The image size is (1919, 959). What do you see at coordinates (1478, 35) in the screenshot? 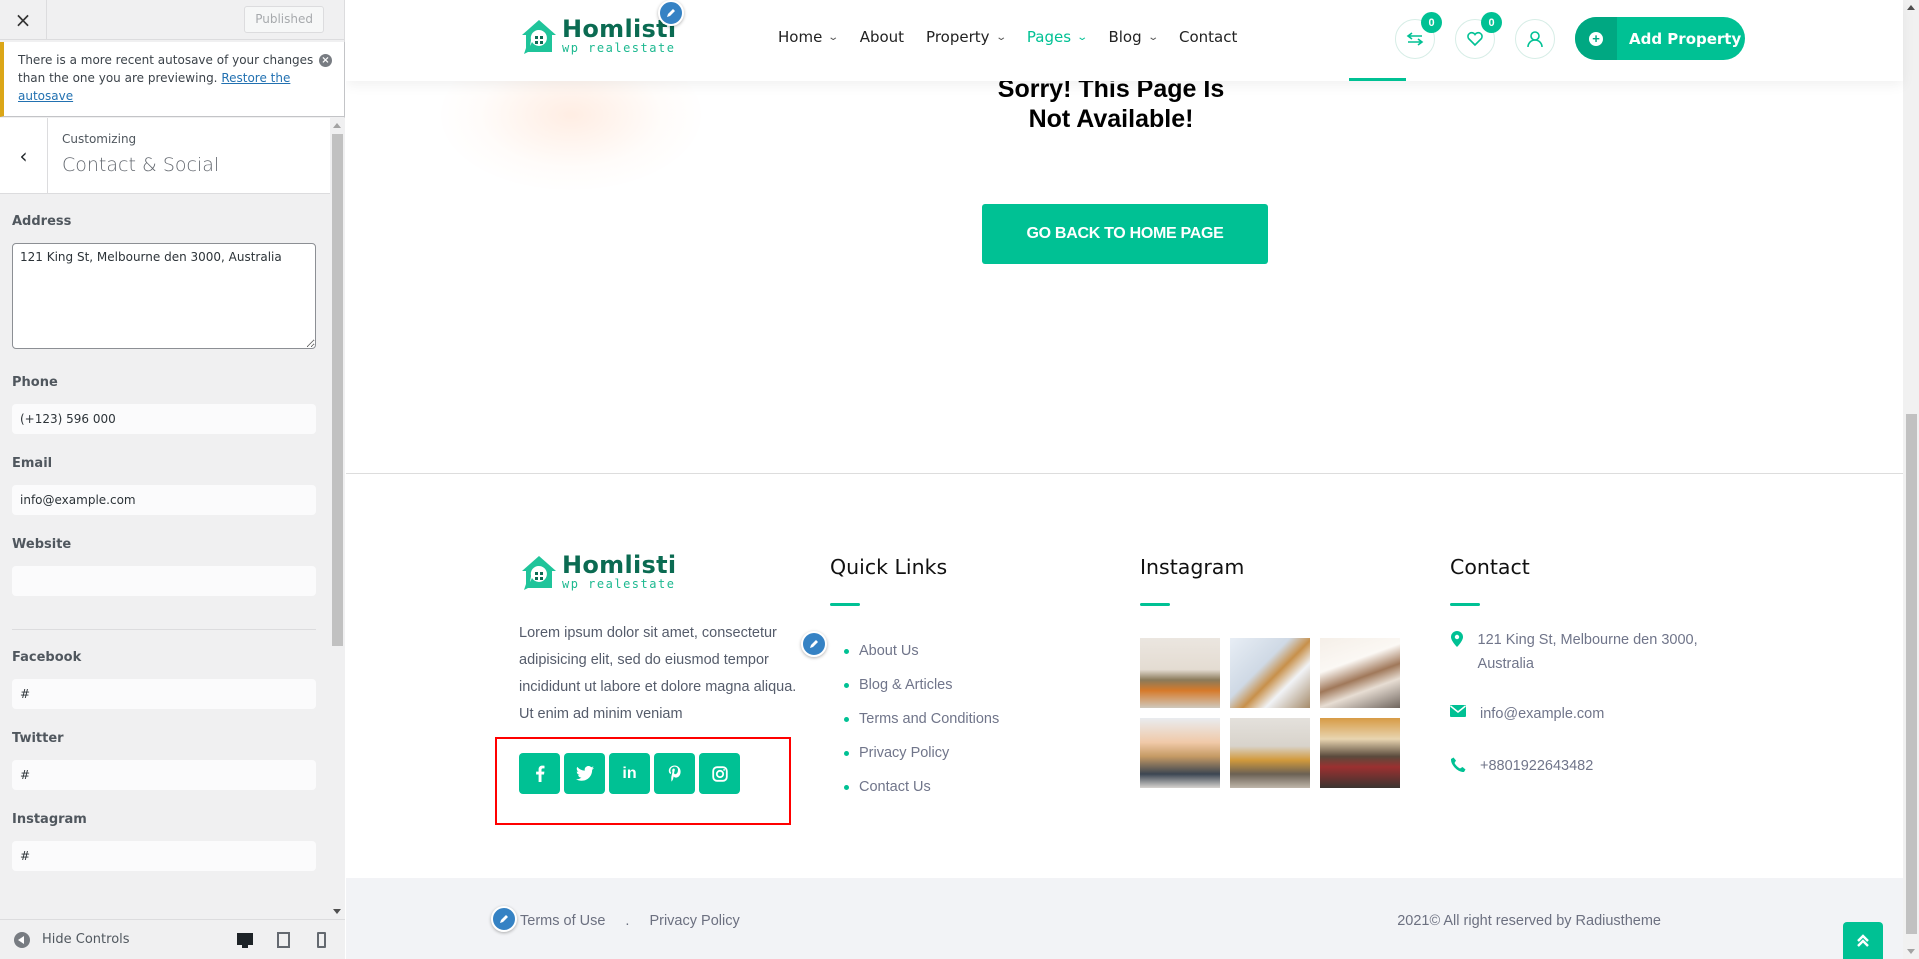
I see `wishlist-button: 0` at bounding box center [1478, 35].